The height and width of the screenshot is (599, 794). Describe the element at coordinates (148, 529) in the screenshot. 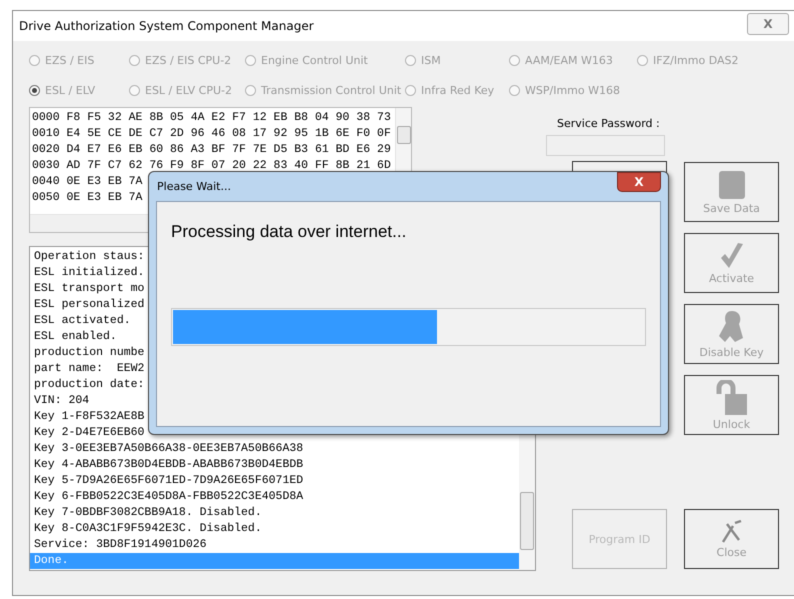

I see `log-line: Key 8-C0A3C1F9F5942E3C. Disabled.` at that location.